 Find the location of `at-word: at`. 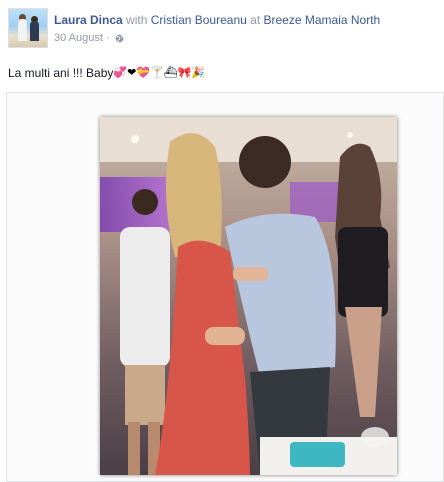

at-word: at is located at coordinates (255, 20).